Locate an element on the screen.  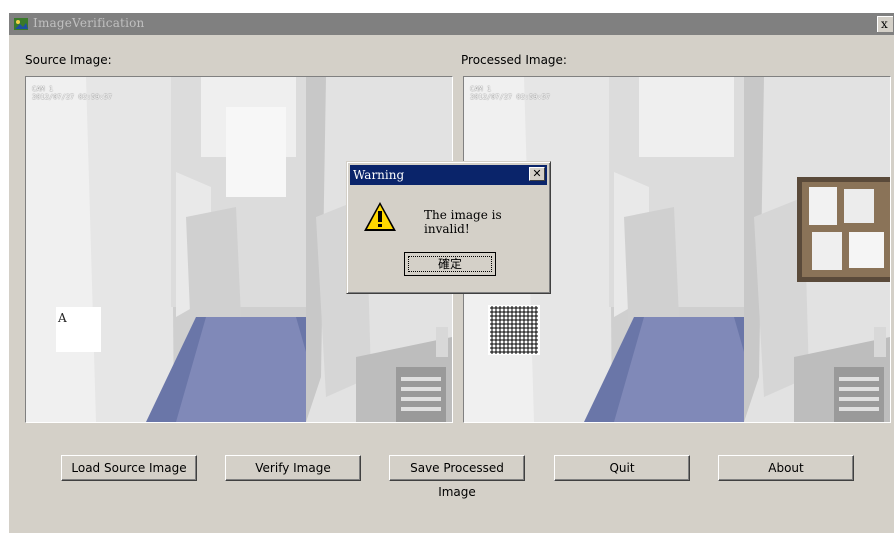
watermark-letter: A is located at coordinates (62, 318).